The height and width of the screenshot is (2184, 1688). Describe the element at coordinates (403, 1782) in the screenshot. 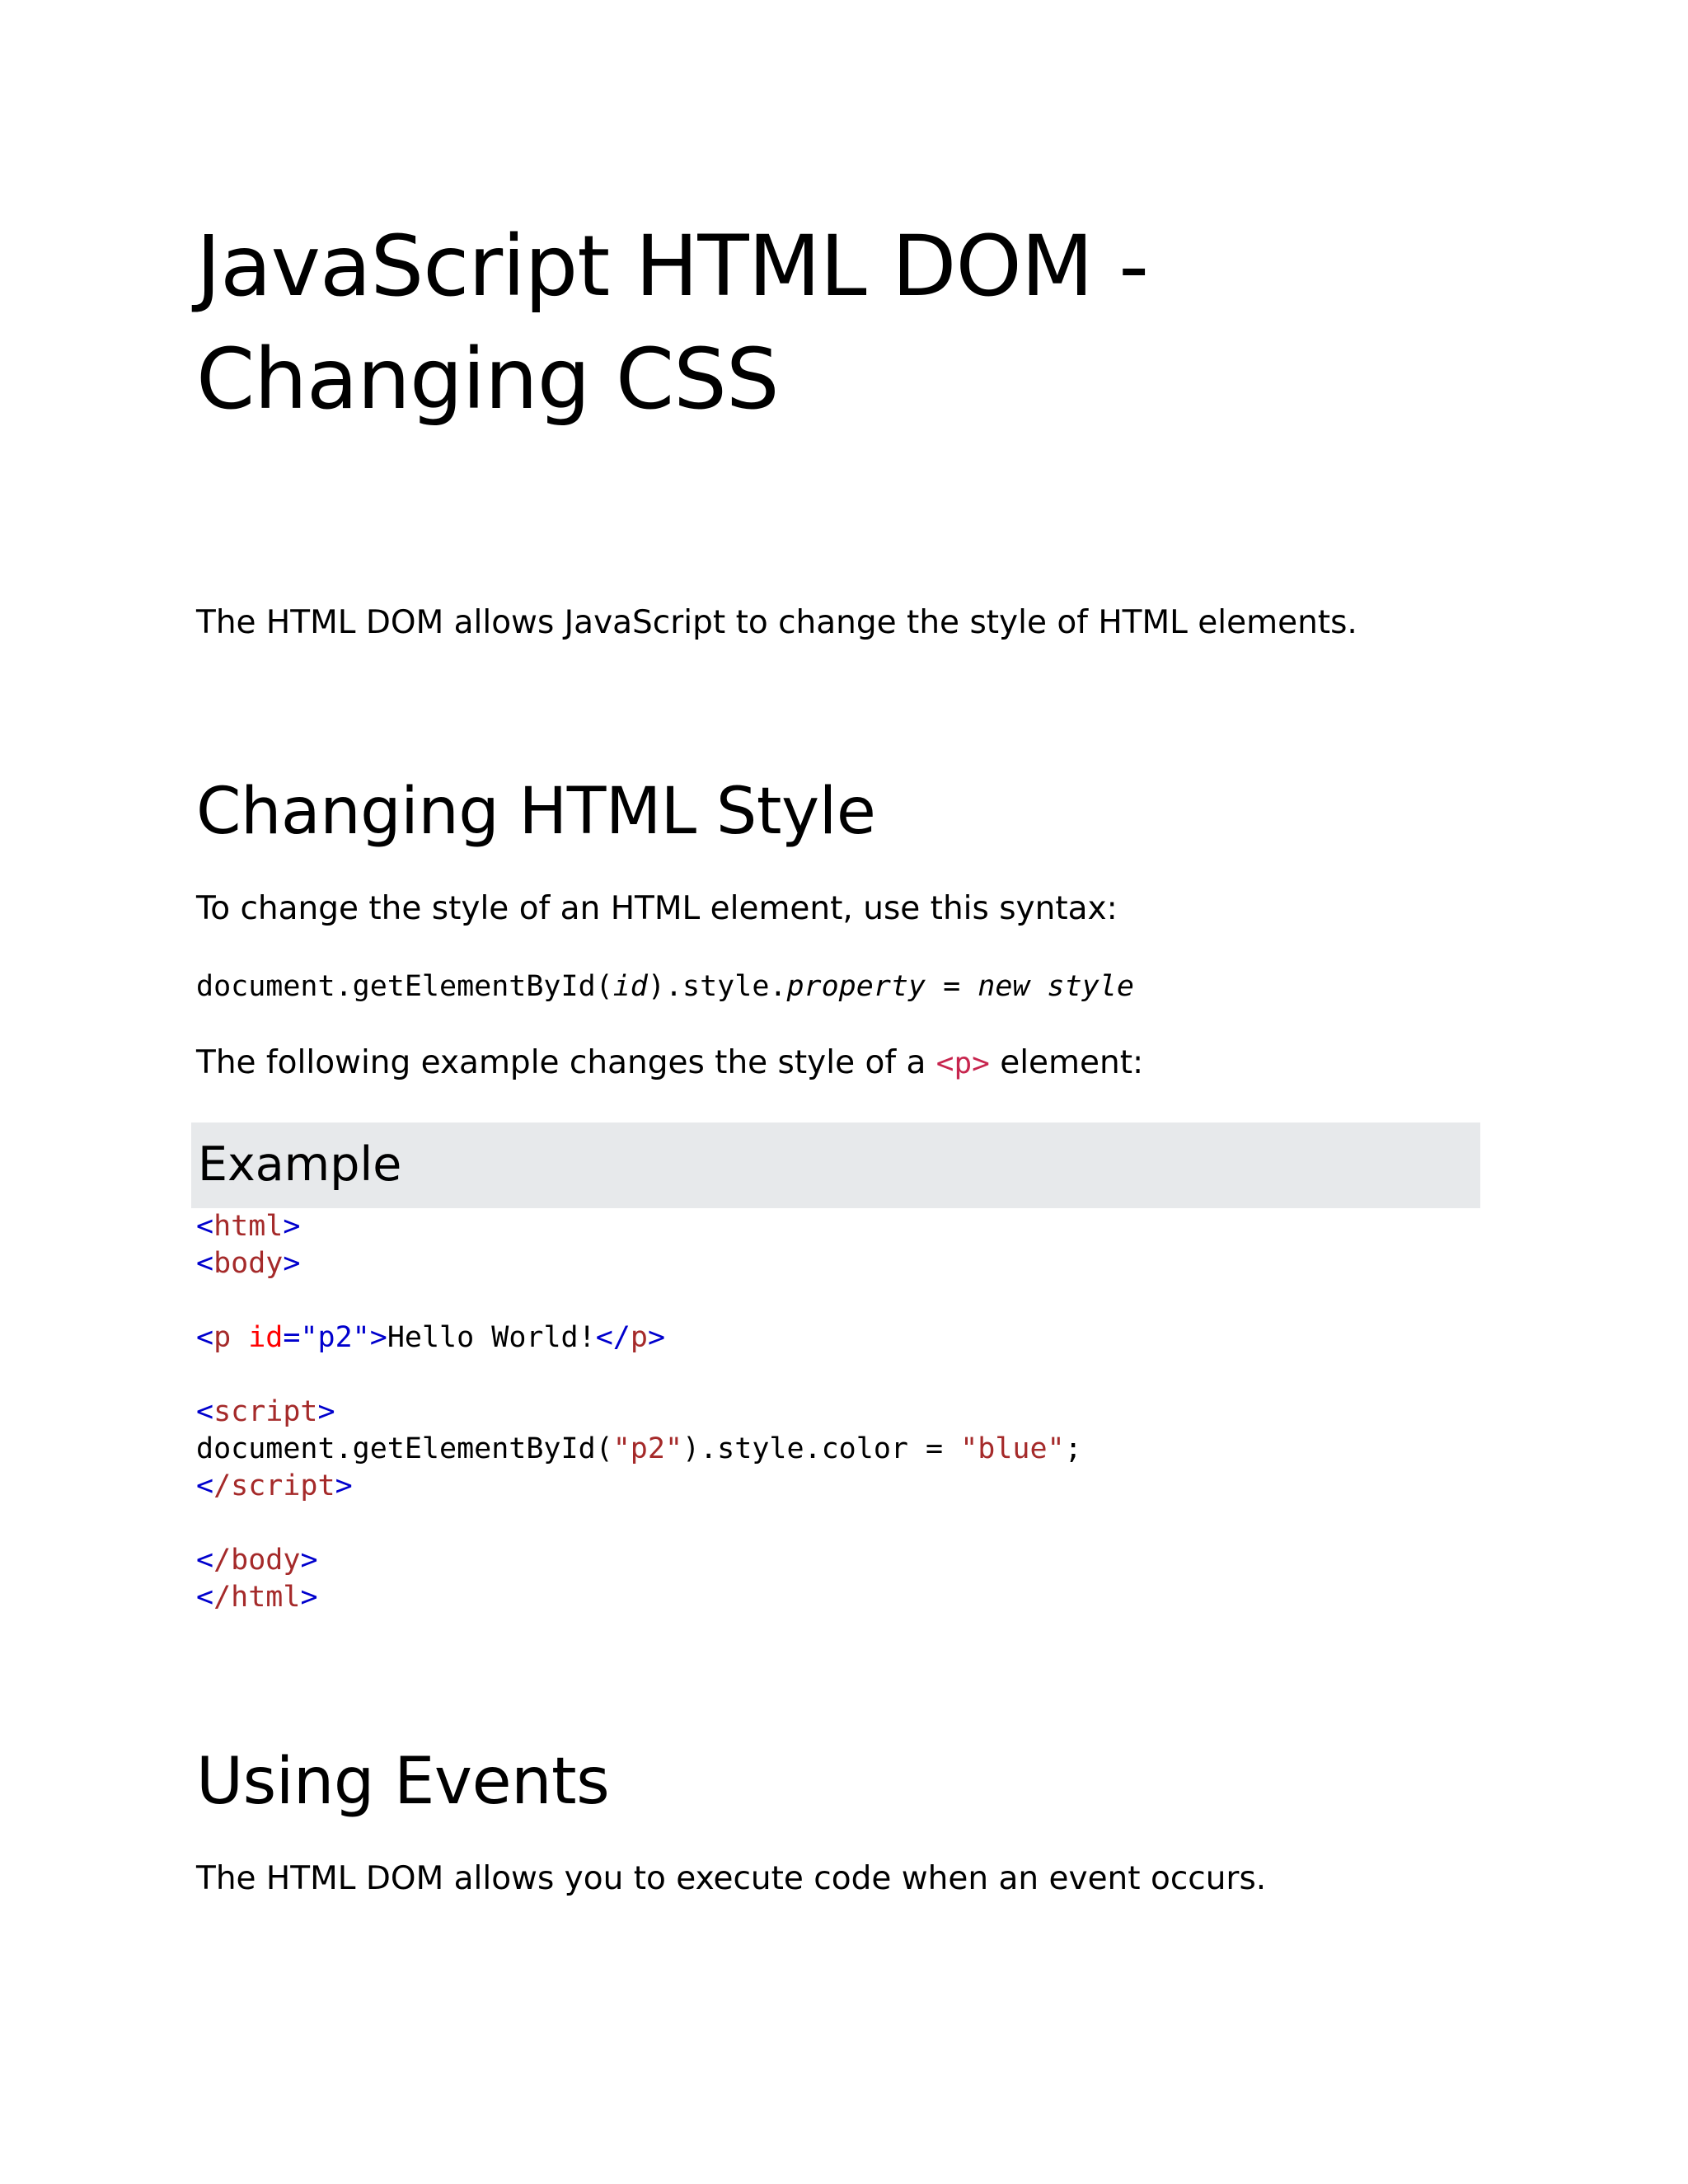

I see `using-events-heading: Using Events` at that location.